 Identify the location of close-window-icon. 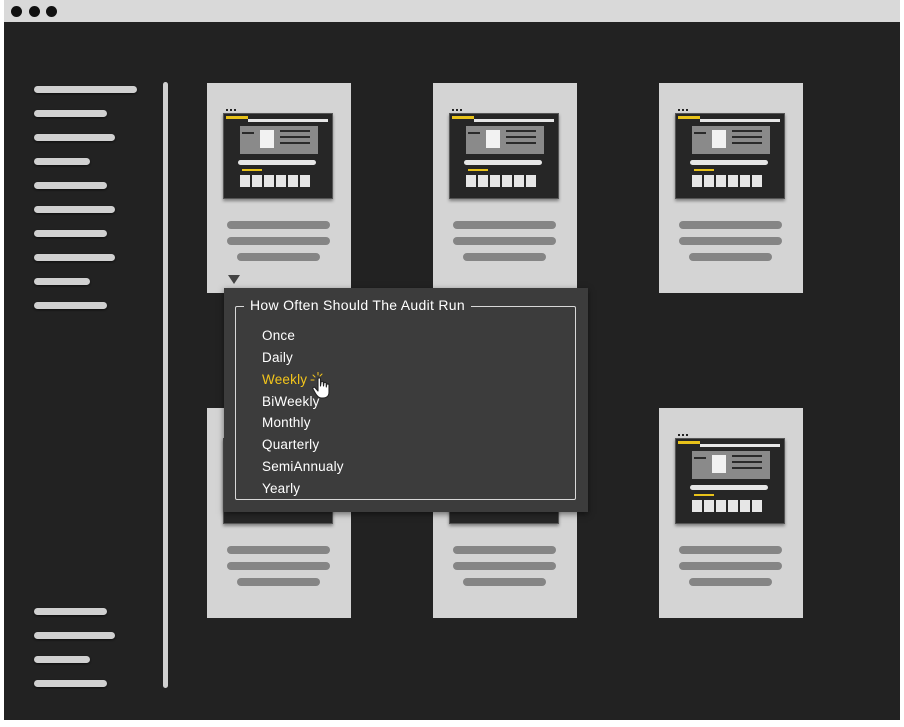
(16, 11).